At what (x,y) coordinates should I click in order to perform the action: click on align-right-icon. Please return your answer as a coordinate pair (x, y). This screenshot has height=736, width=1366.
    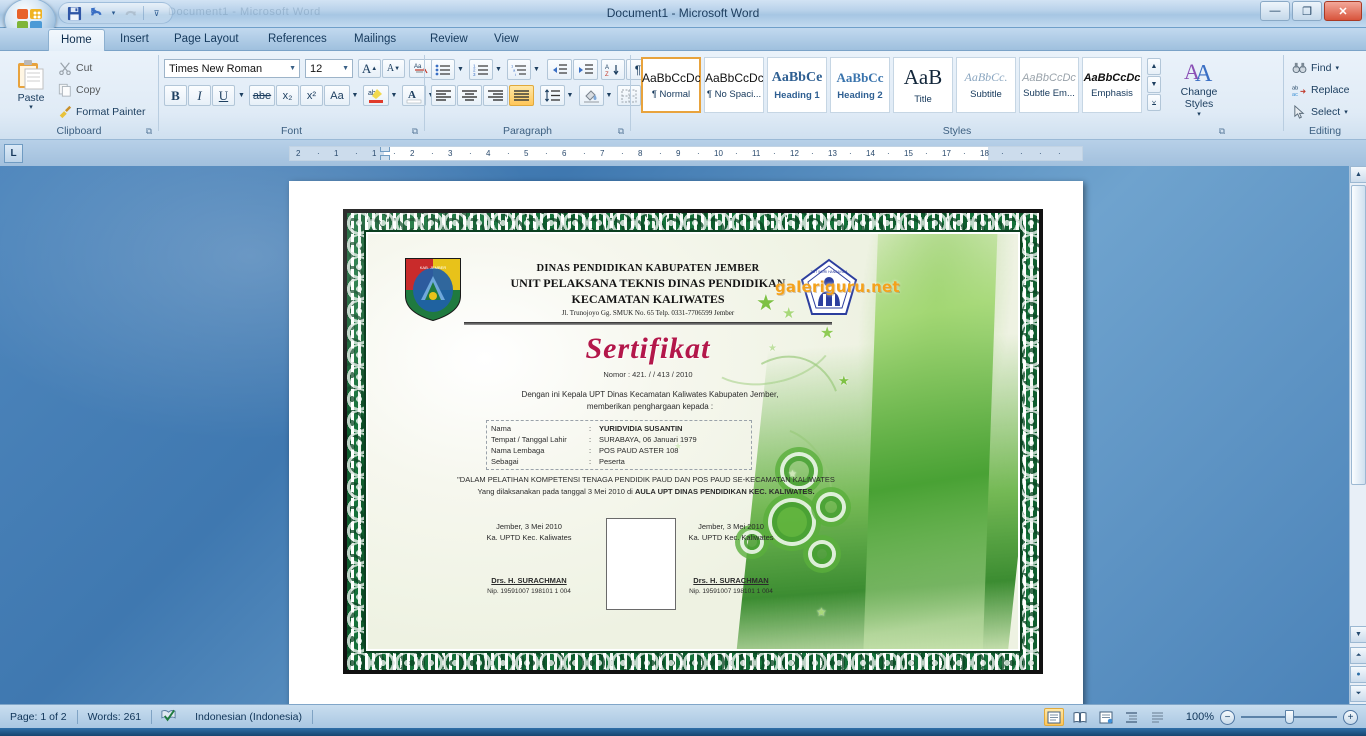
    Looking at the image, I should click on (495, 95).